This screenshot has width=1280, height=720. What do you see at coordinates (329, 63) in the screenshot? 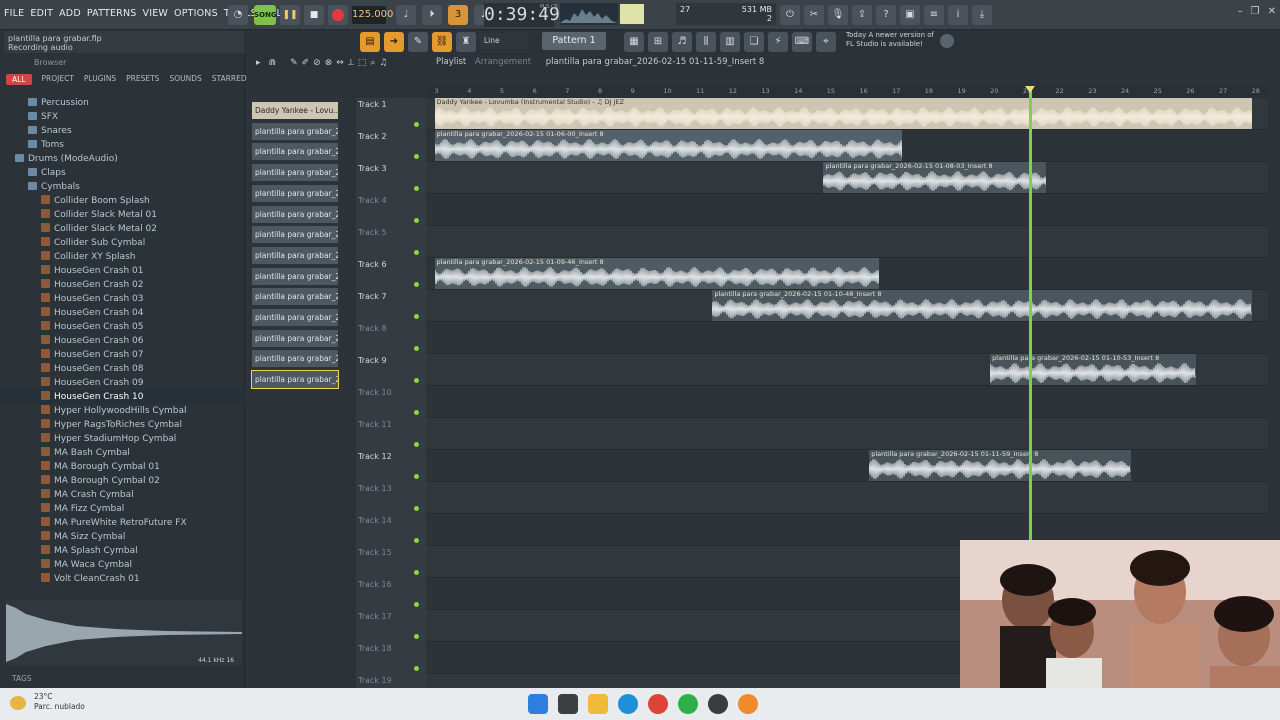
I see `mute-tool-icon: ⊗` at bounding box center [329, 63].